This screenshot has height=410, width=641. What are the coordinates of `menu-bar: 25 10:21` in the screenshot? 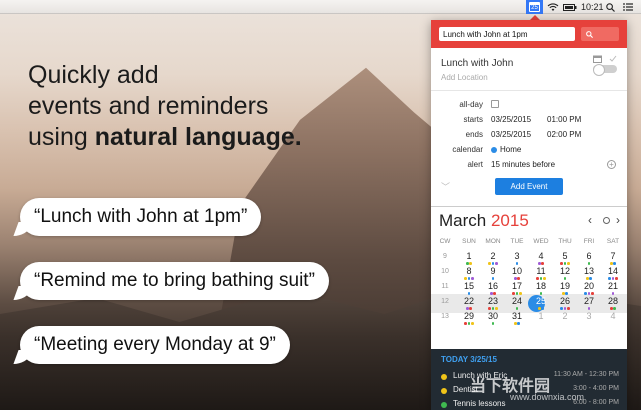 It's located at (320, 7).